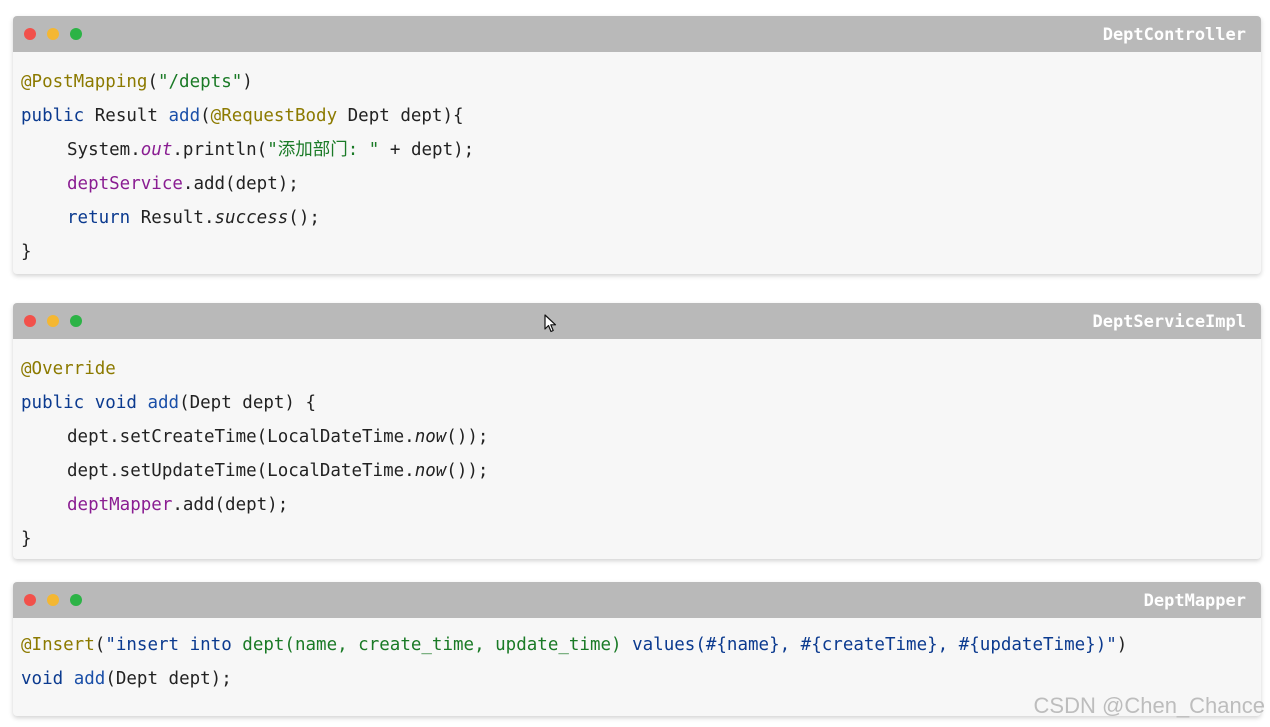  Describe the element at coordinates (641, 403) in the screenshot. I see `code-line: public void add(Dept dept) {` at that location.